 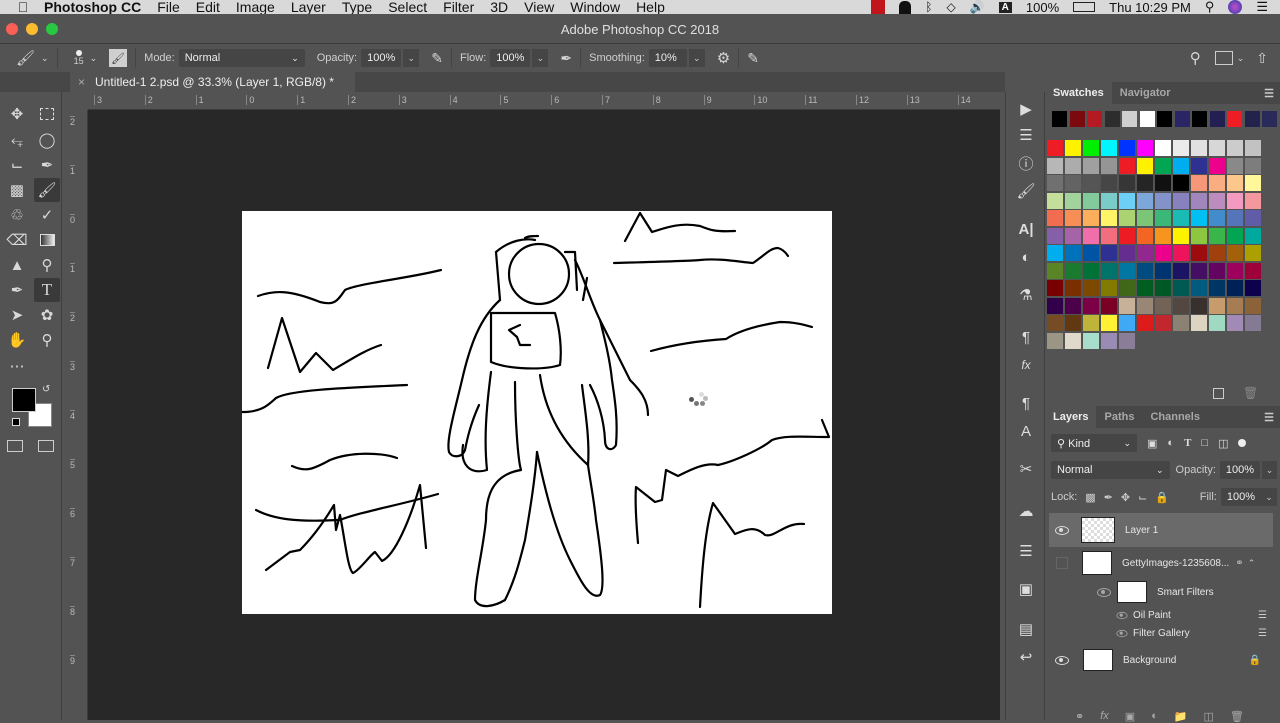 What do you see at coordinates (1084, 7) in the screenshot?
I see `battery-icon` at bounding box center [1084, 7].